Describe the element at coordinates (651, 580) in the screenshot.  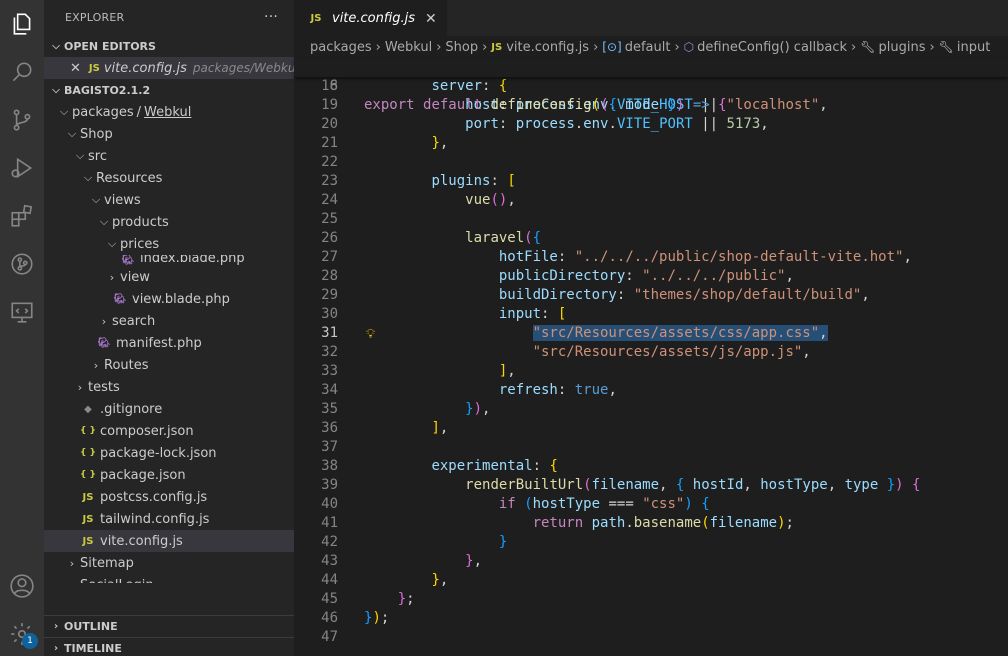
I see `code-line: 44 },` at that location.